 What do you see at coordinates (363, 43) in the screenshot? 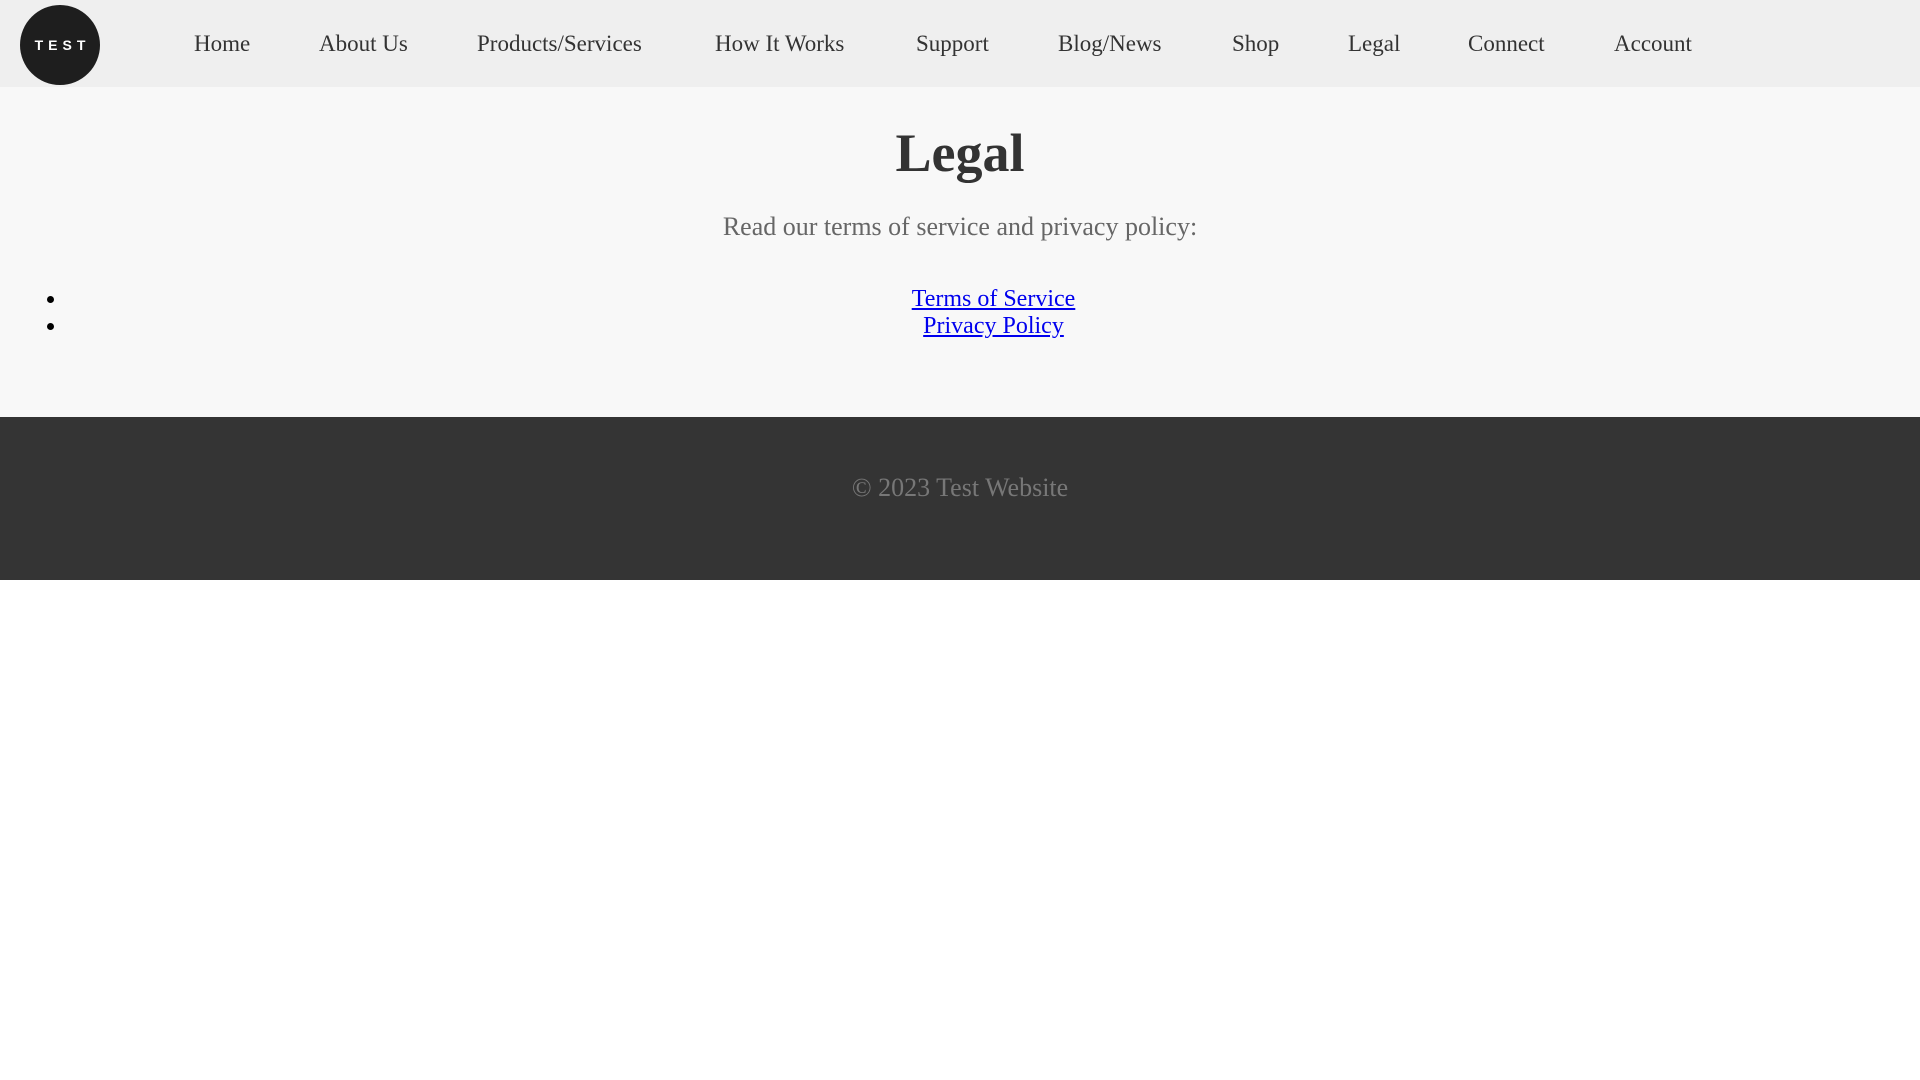
I see `nav-item-about-us: About Us` at bounding box center [363, 43].